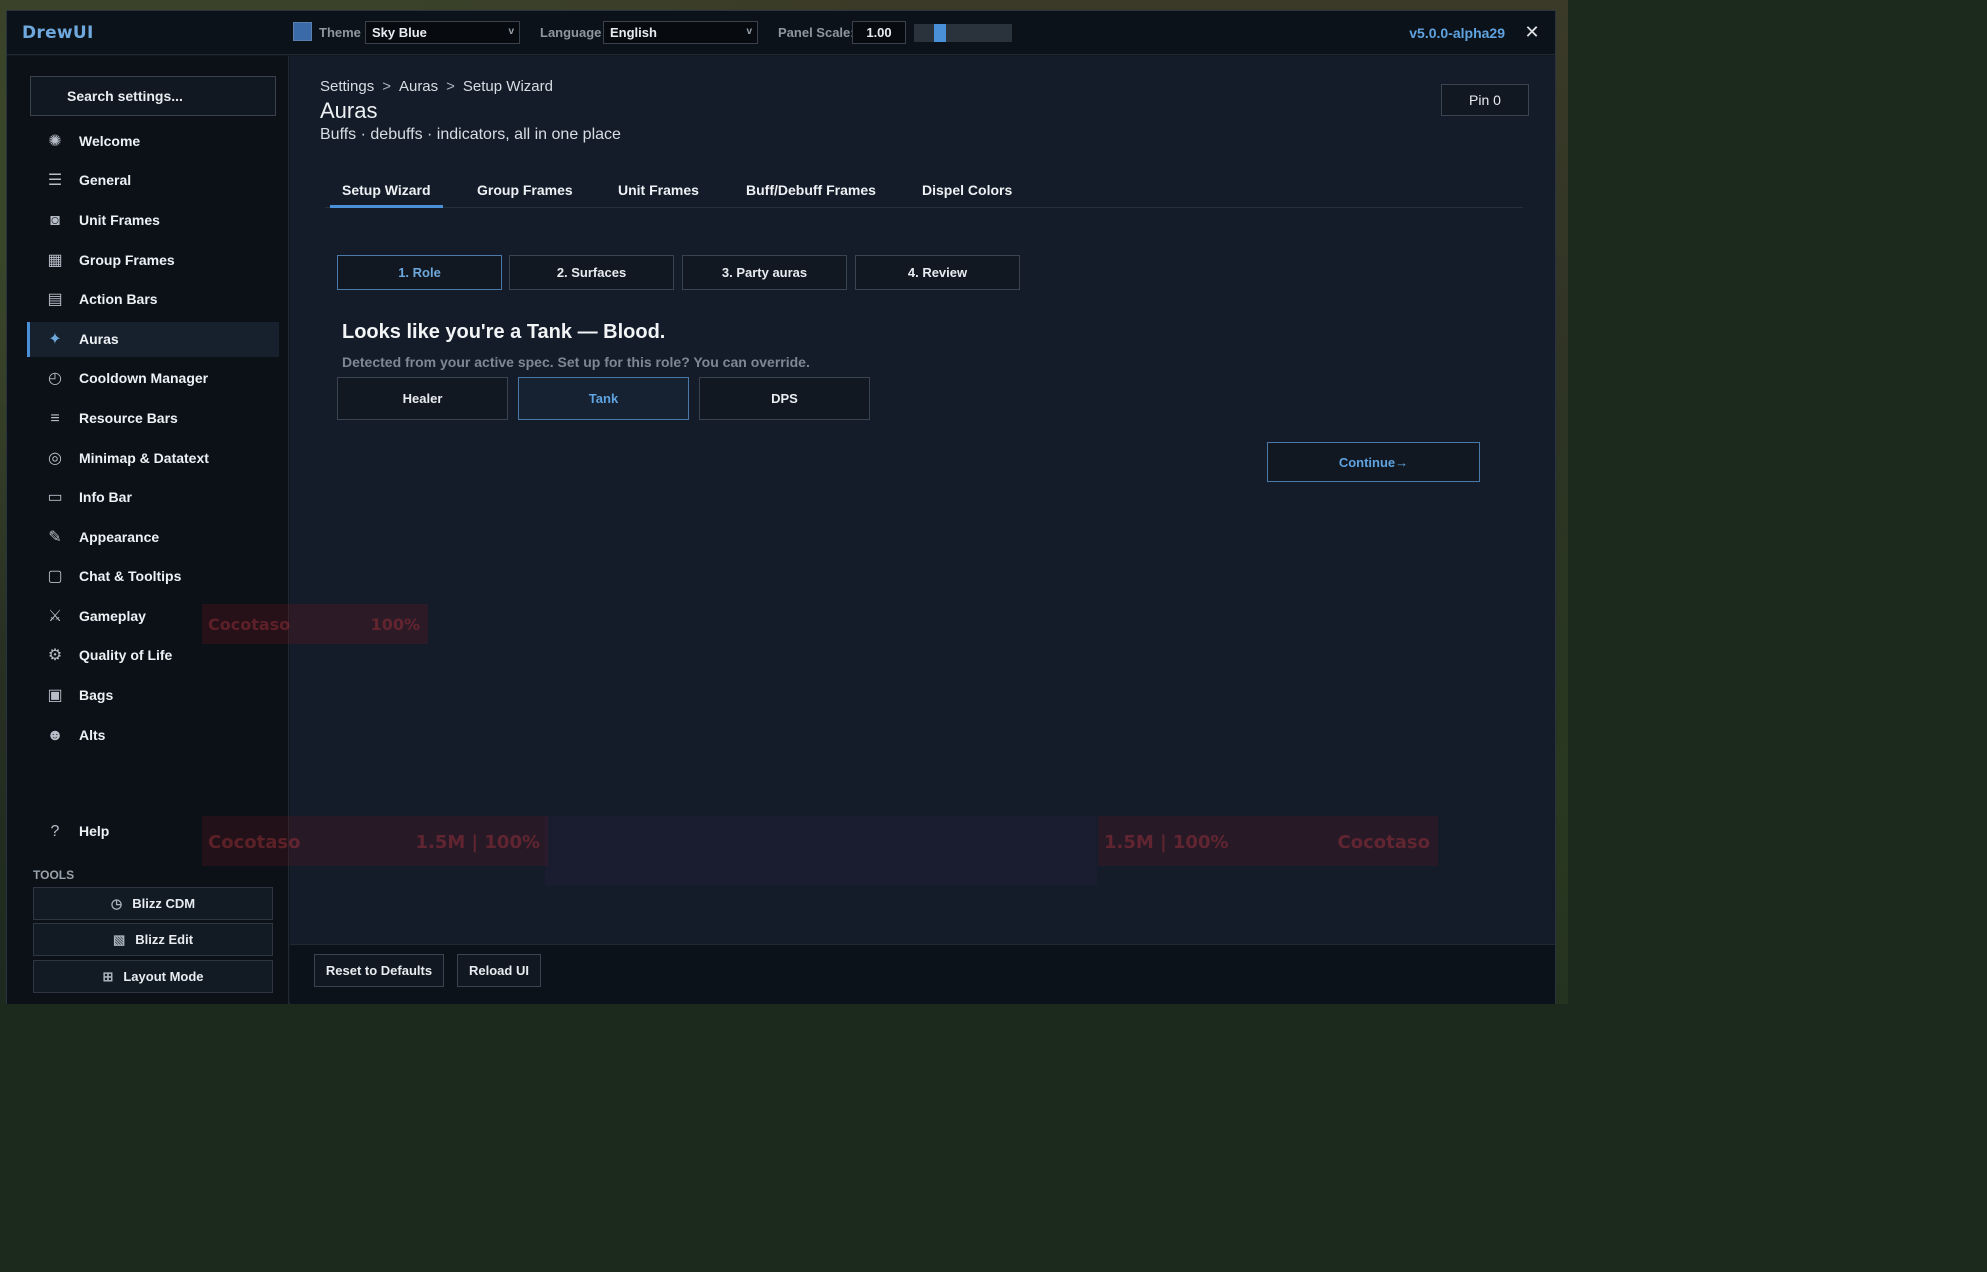 Image resolution: width=1987 pixels, height=1272 pixels. I want to click on theme-select-value: Sky Blue, so click(399, 32).